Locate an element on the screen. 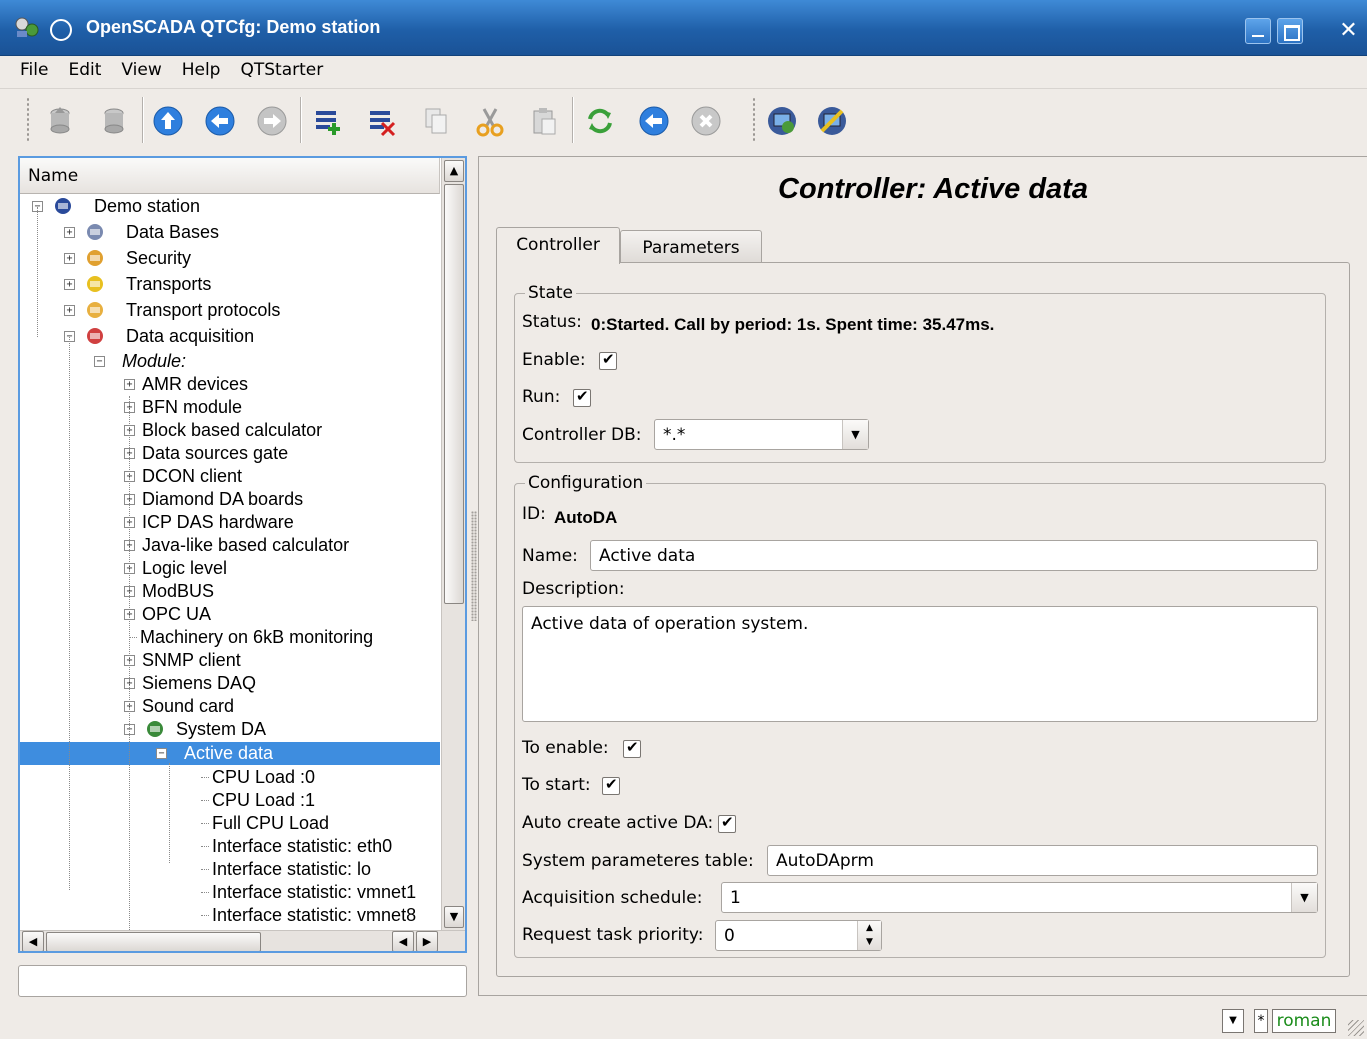 This screenshot has width=1367, height=1039. tab-controller: Controller is located at coordinates (558, 245).